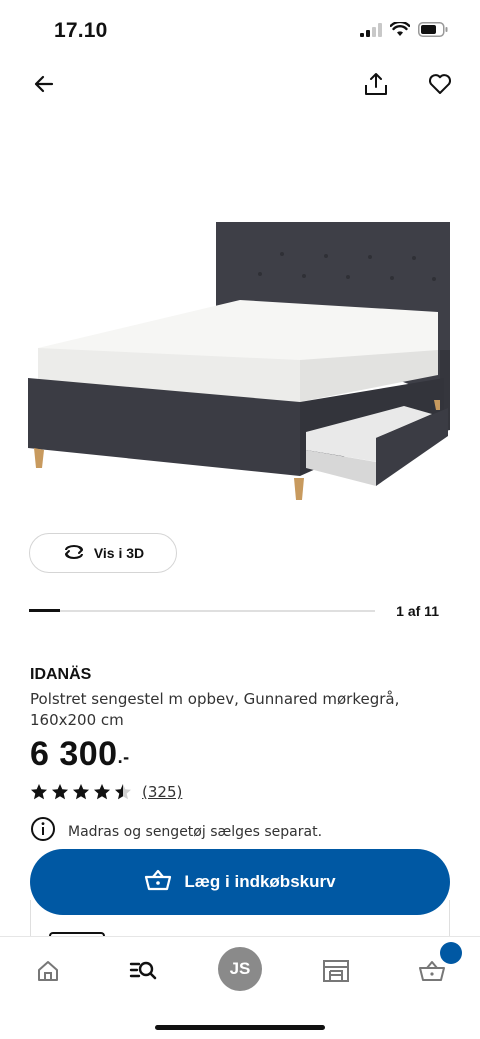 This screenshot has height=1039, width=480. I want to click on back-arrow-icon, so click(44, 84).